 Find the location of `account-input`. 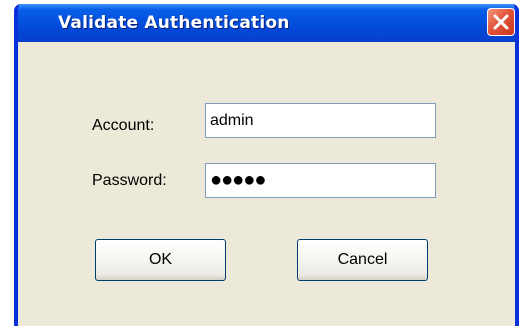

account-input is located at coordinates (320, 120).